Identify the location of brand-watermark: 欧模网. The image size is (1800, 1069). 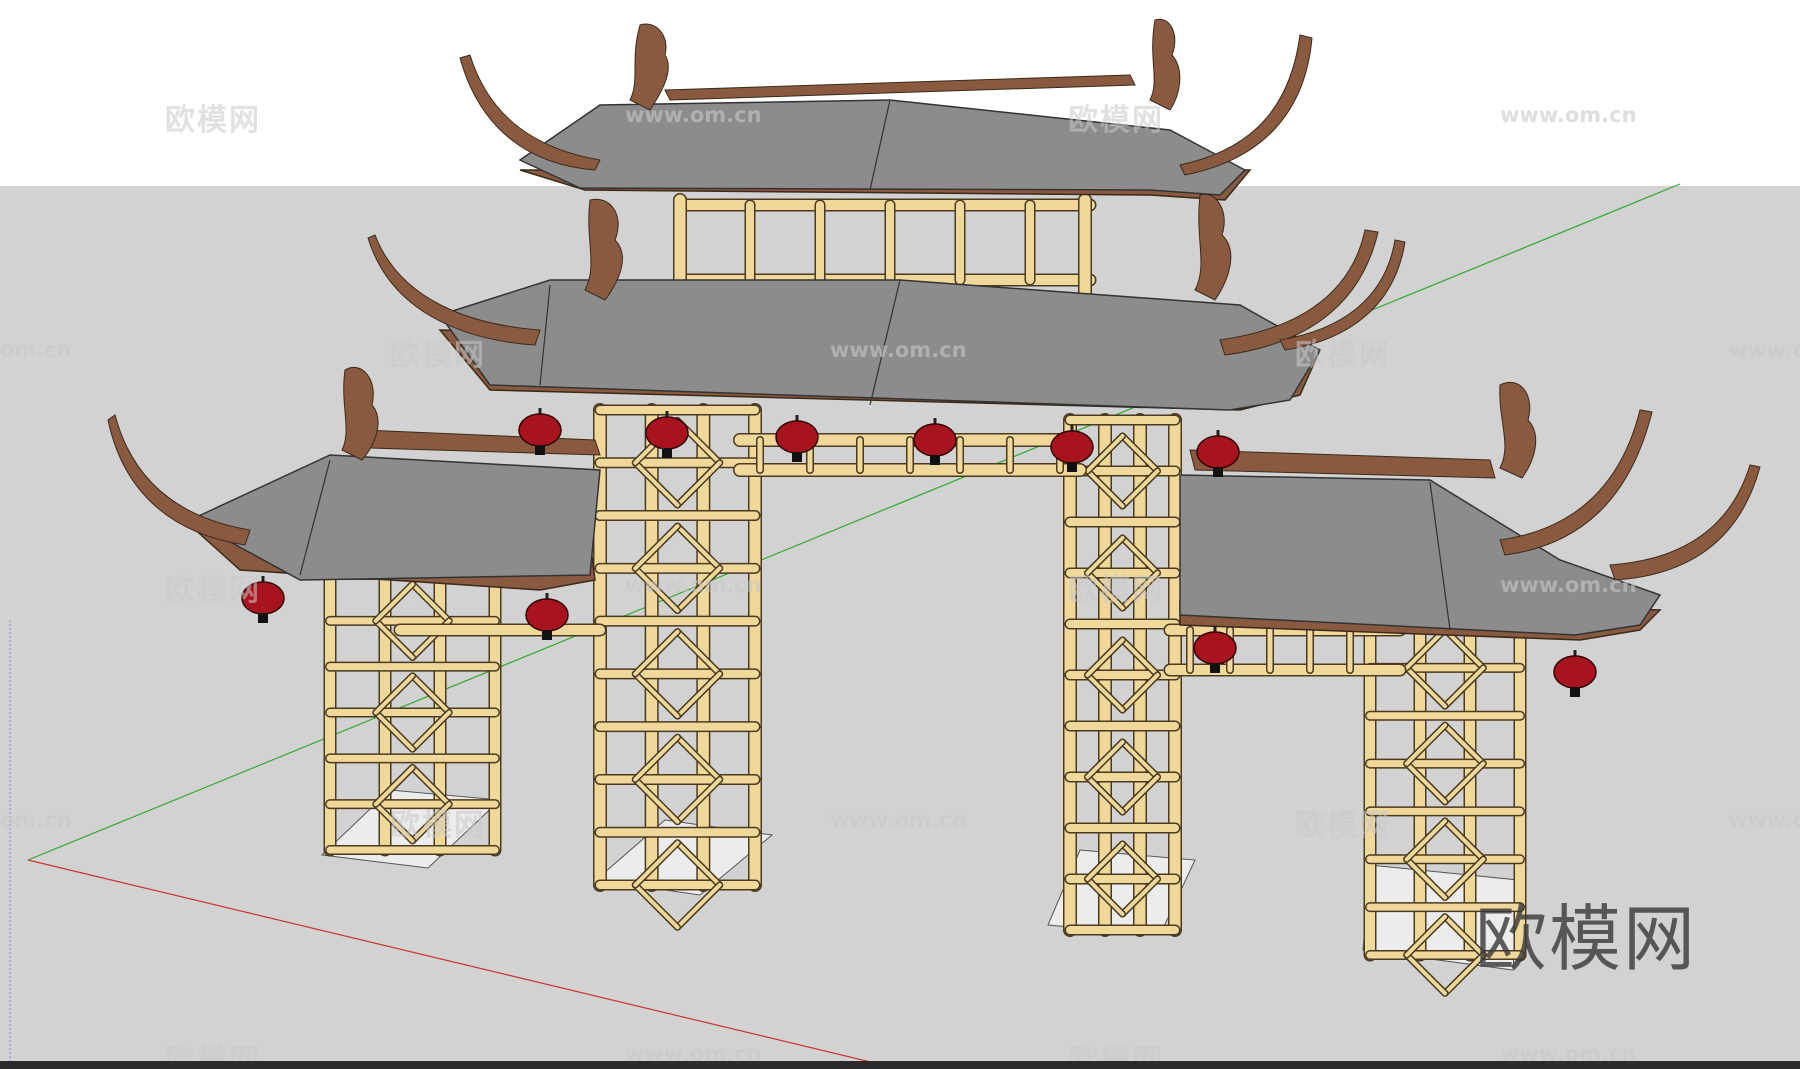
(1586, 939).